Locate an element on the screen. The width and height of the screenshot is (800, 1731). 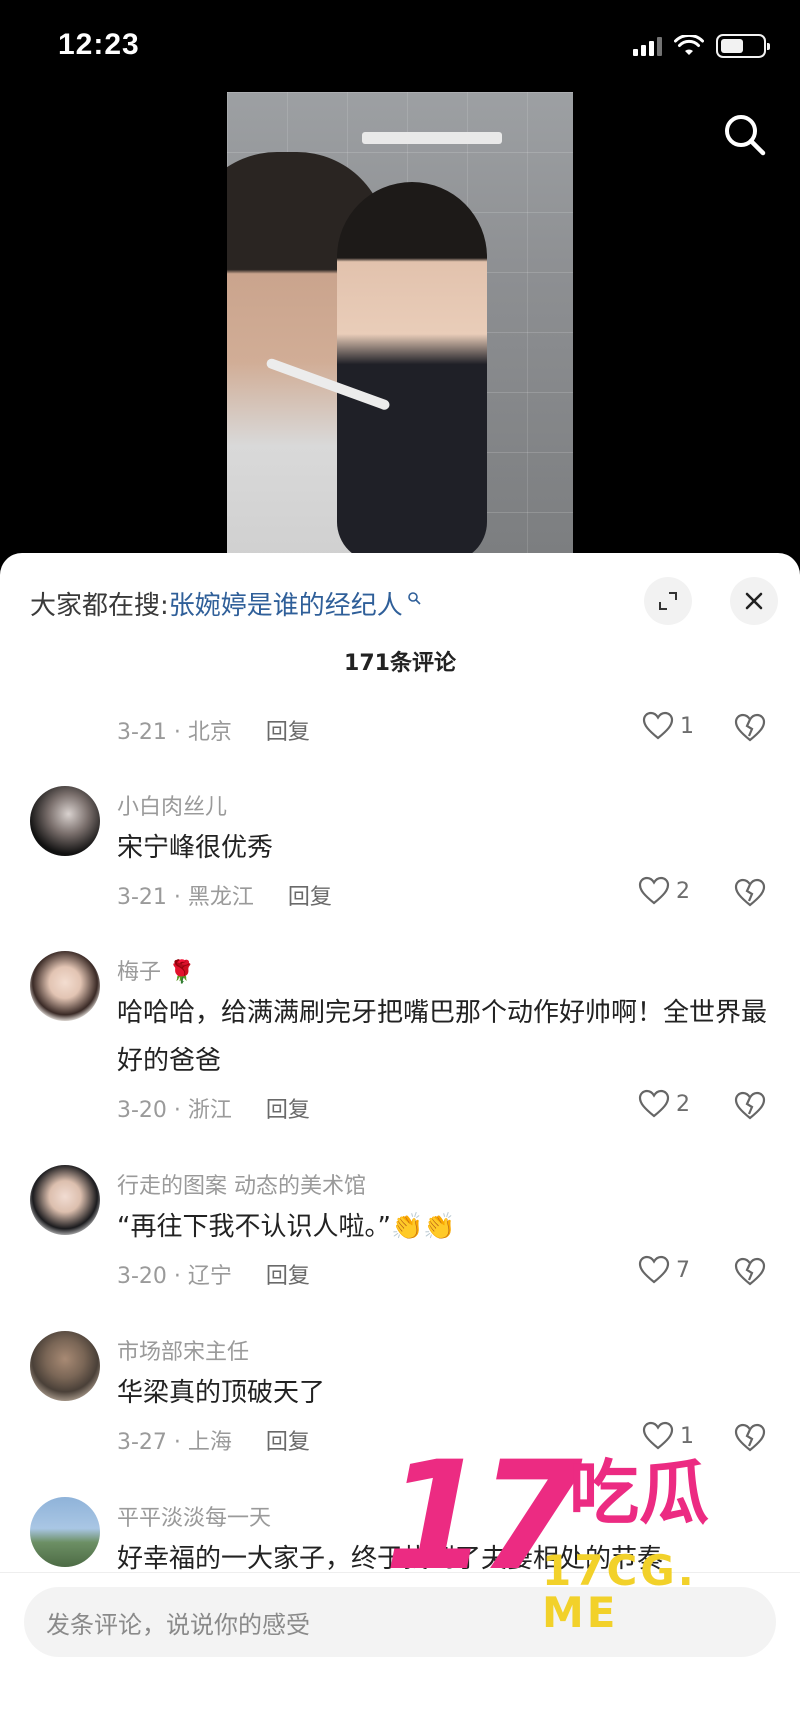
comment-date: 3-20 · 浙江 is located at coordinates (174, 1110).